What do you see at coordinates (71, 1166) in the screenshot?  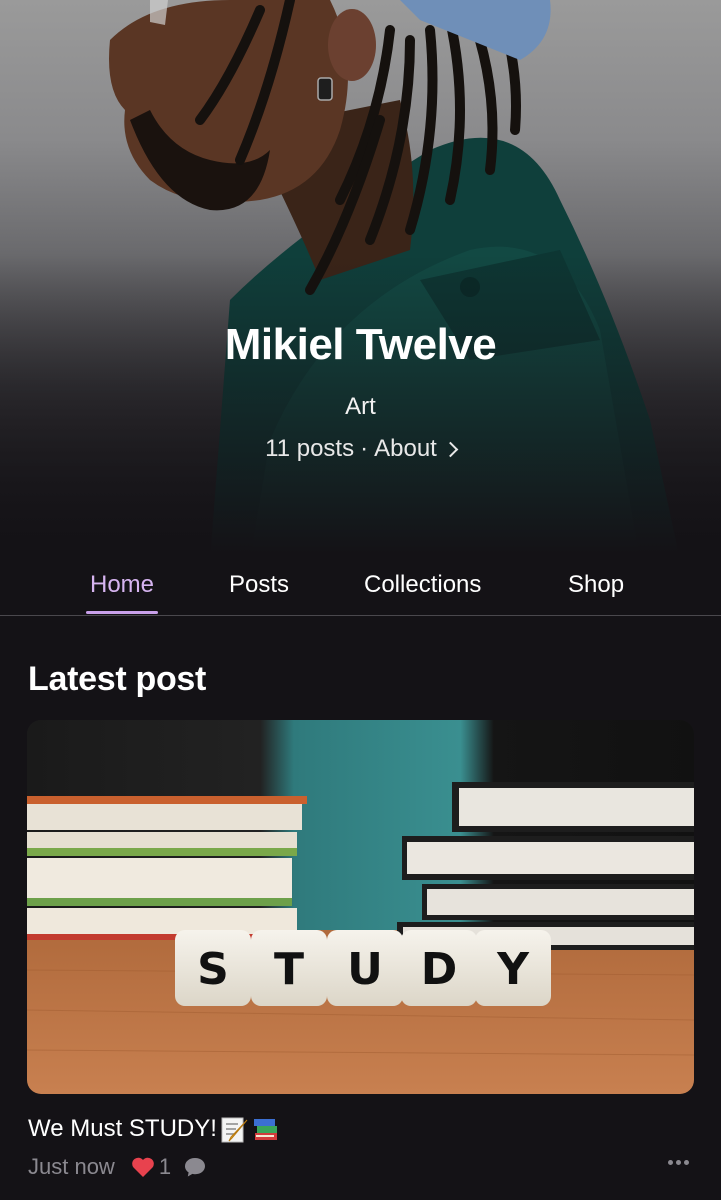 I see `post-time: Just now` at bounding box center [71, 1166].